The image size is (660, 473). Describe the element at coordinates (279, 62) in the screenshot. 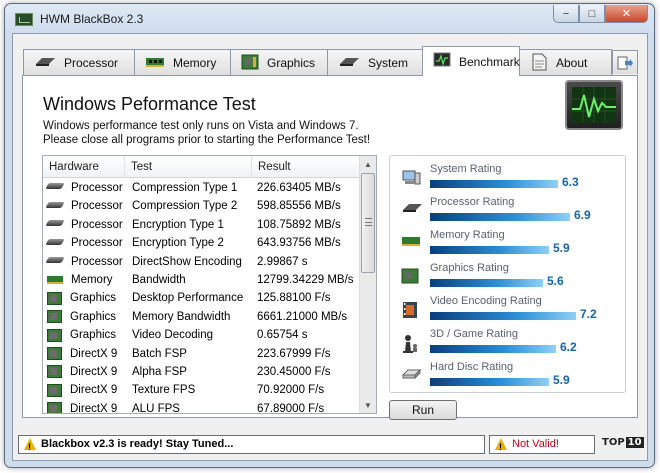

I see `tab-graphics: Graphics` at that location.